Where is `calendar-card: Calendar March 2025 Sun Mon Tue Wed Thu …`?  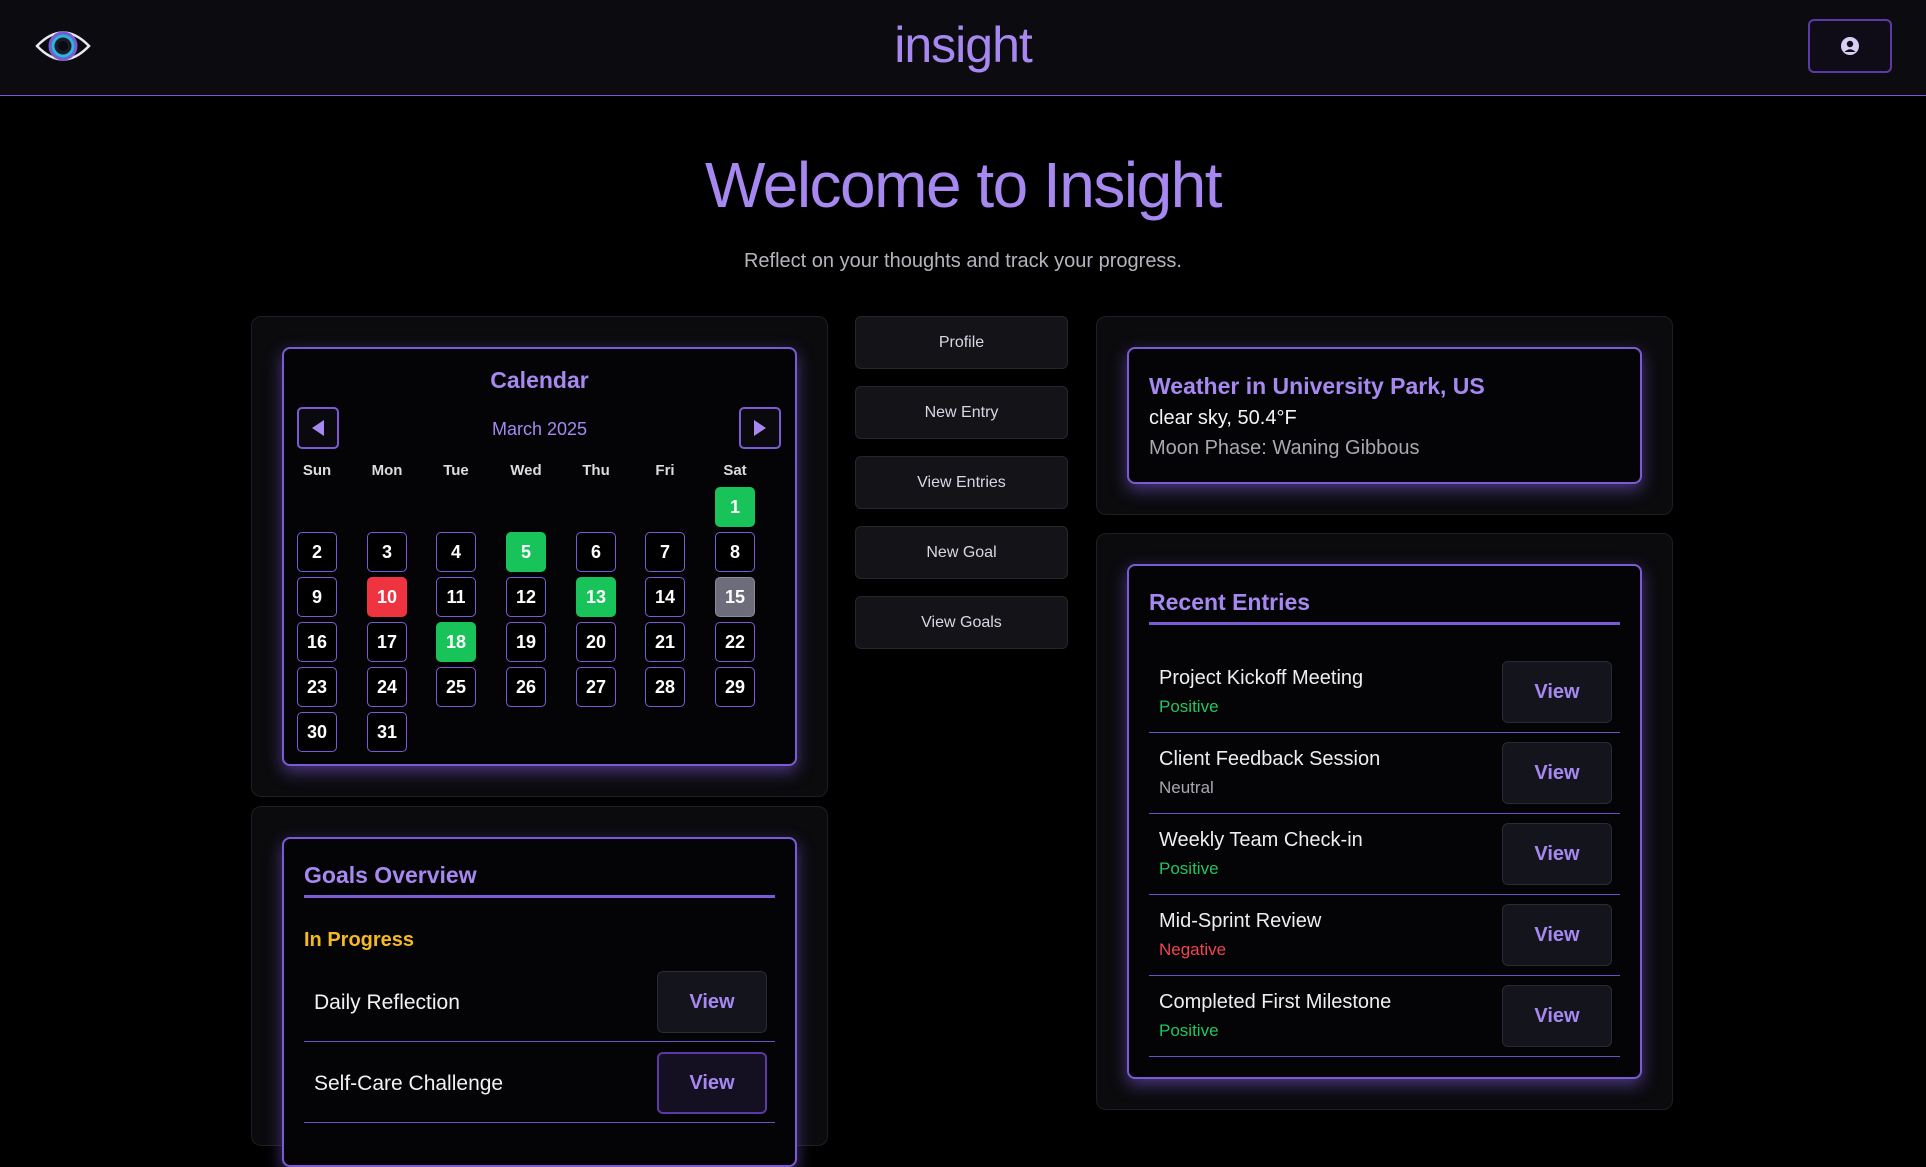 calendar-card: Calendar March 2025 Sun Mon Tue Wed Thu … is located at coordinates (539, 556).